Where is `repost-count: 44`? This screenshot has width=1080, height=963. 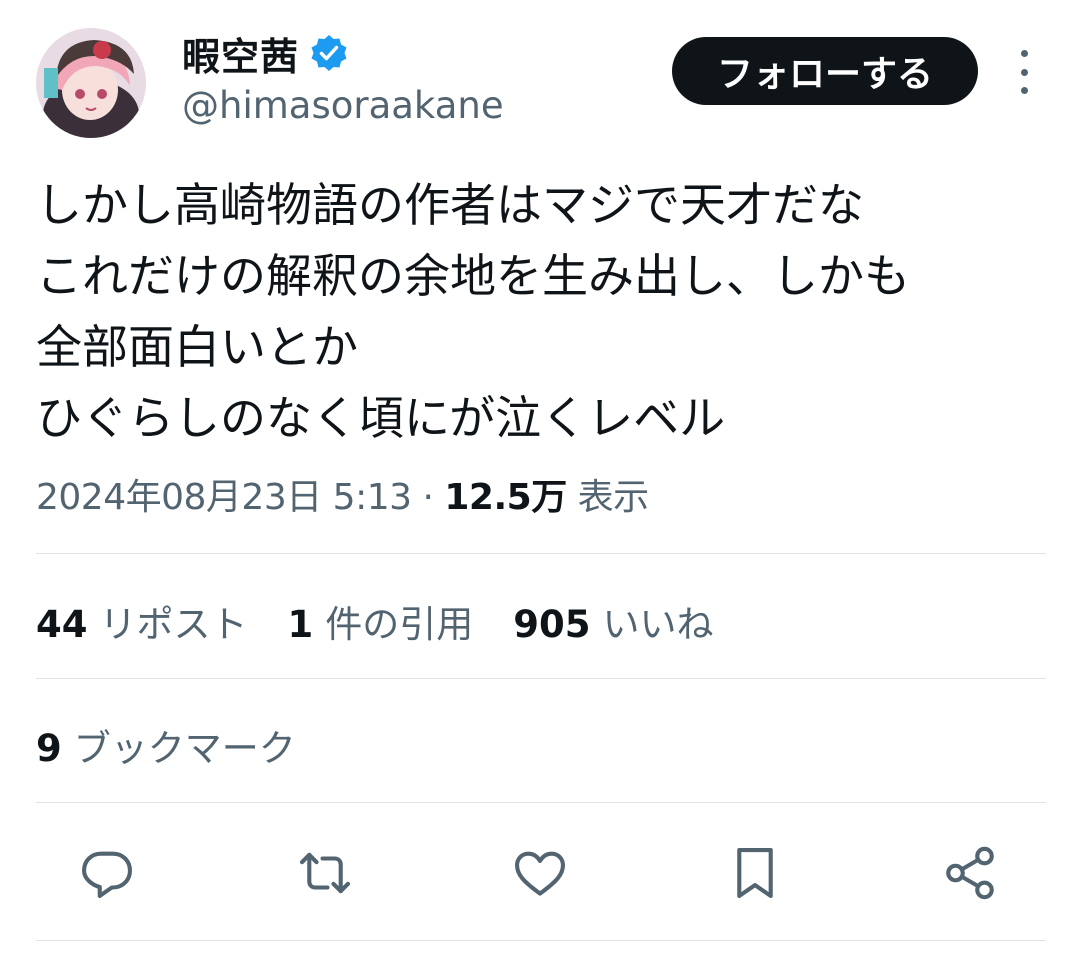
repost-count: 44 is located at coordinates (62, 624).